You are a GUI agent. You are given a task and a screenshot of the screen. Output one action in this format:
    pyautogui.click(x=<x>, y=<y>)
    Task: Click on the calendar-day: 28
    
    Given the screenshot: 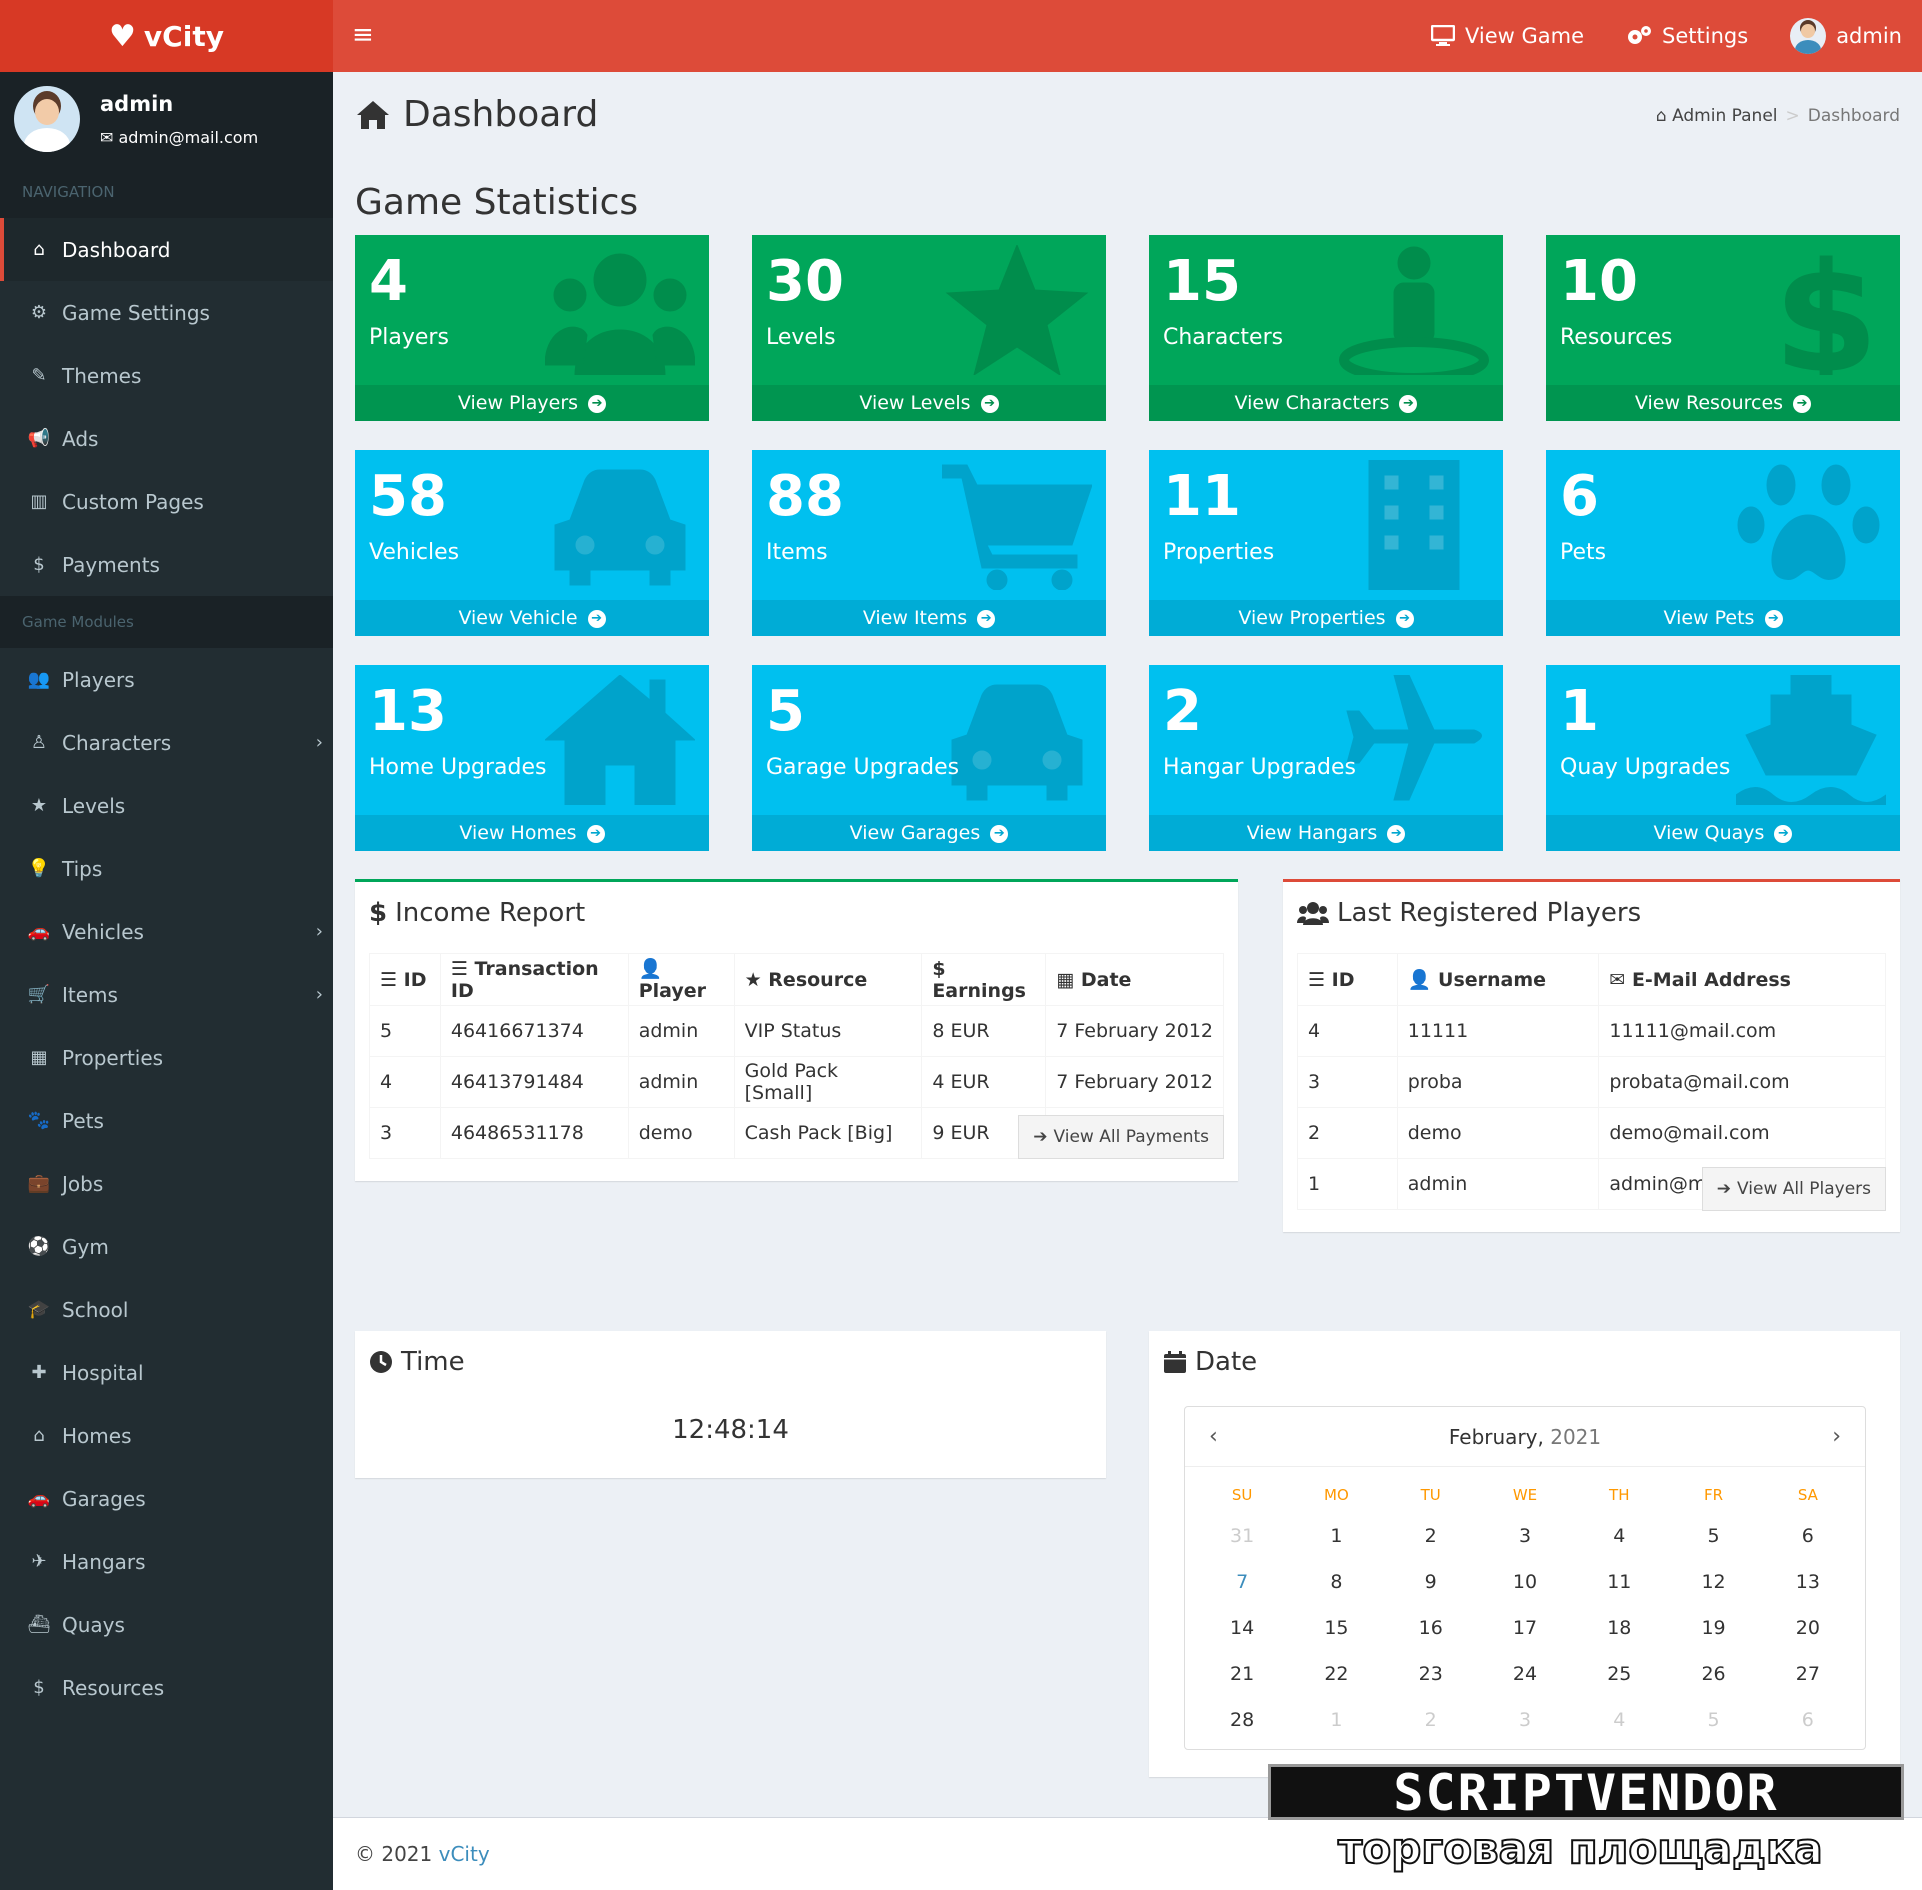 What is the action you would take?
    pyautogui.click(x=1242, y=1720)
    